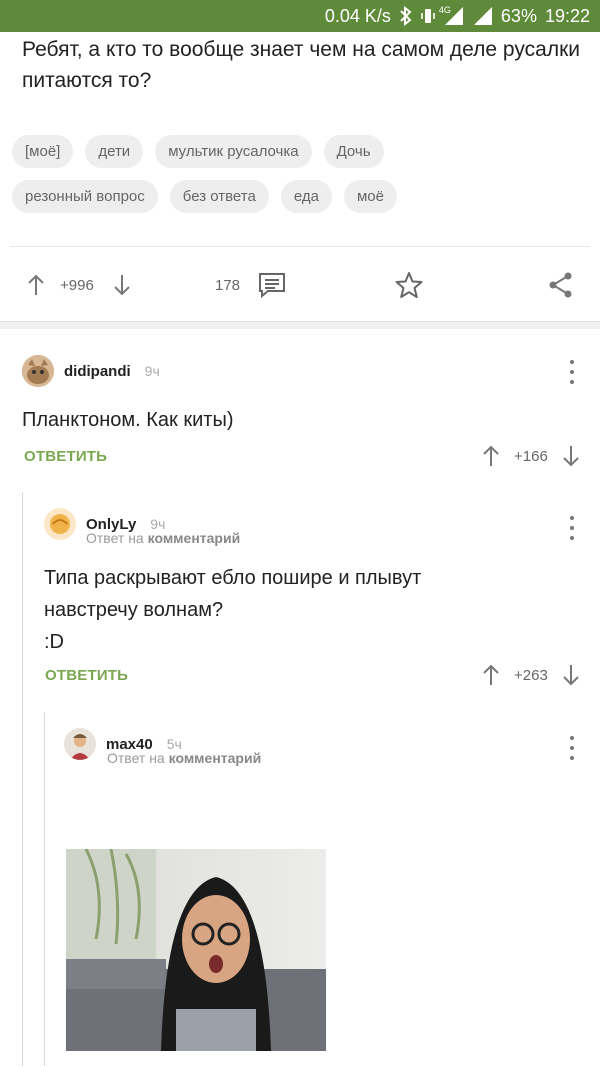  Describe the element at coordinates (370, 196) in the screenshot. I see `tag: моё` at that location.